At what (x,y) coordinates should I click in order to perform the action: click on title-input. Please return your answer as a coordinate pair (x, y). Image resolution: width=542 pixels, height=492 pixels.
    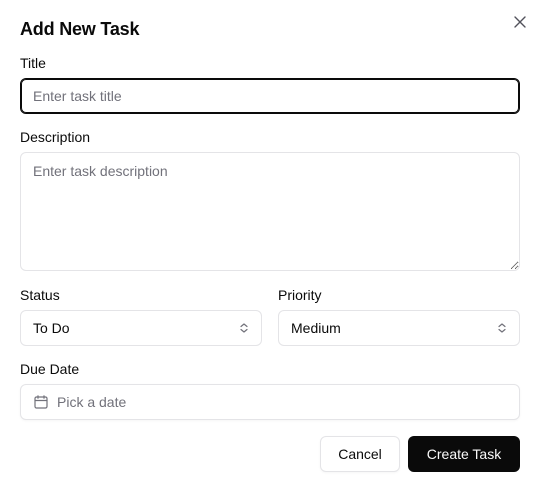
    Looking at the image, I should click on (270, 96).